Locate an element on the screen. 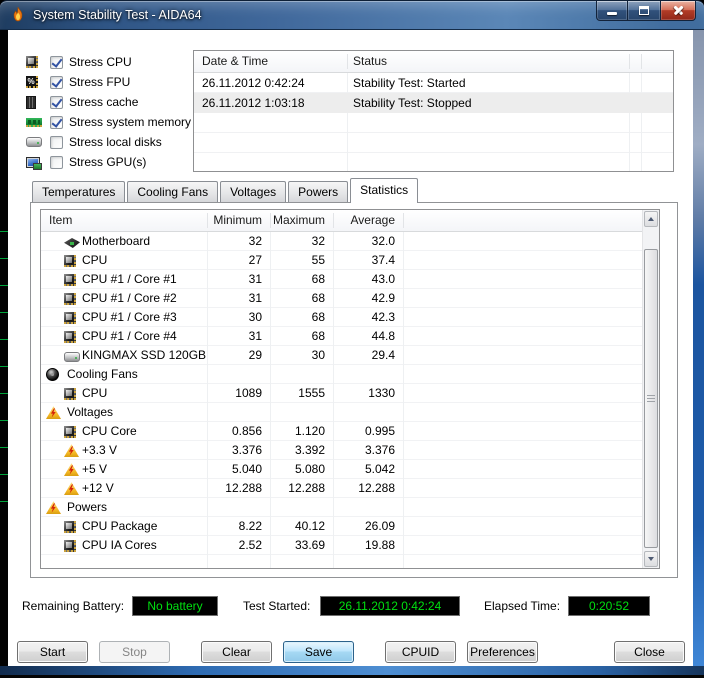 Image resolution: width=704 pixels, height=678 pixels. stats-row-3-3-v: +3.3 V 3.376 3.392 3.376 is located at coordinates (341, 450).